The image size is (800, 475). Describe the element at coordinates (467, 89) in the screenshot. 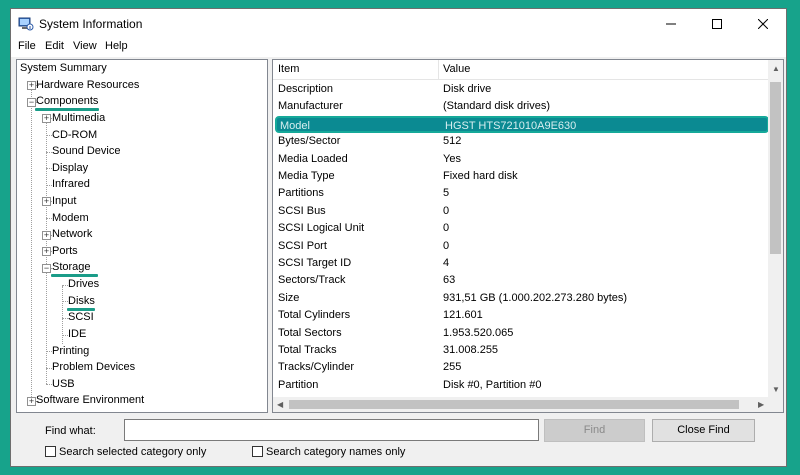

I see `row-value: Disk drive` at that location.